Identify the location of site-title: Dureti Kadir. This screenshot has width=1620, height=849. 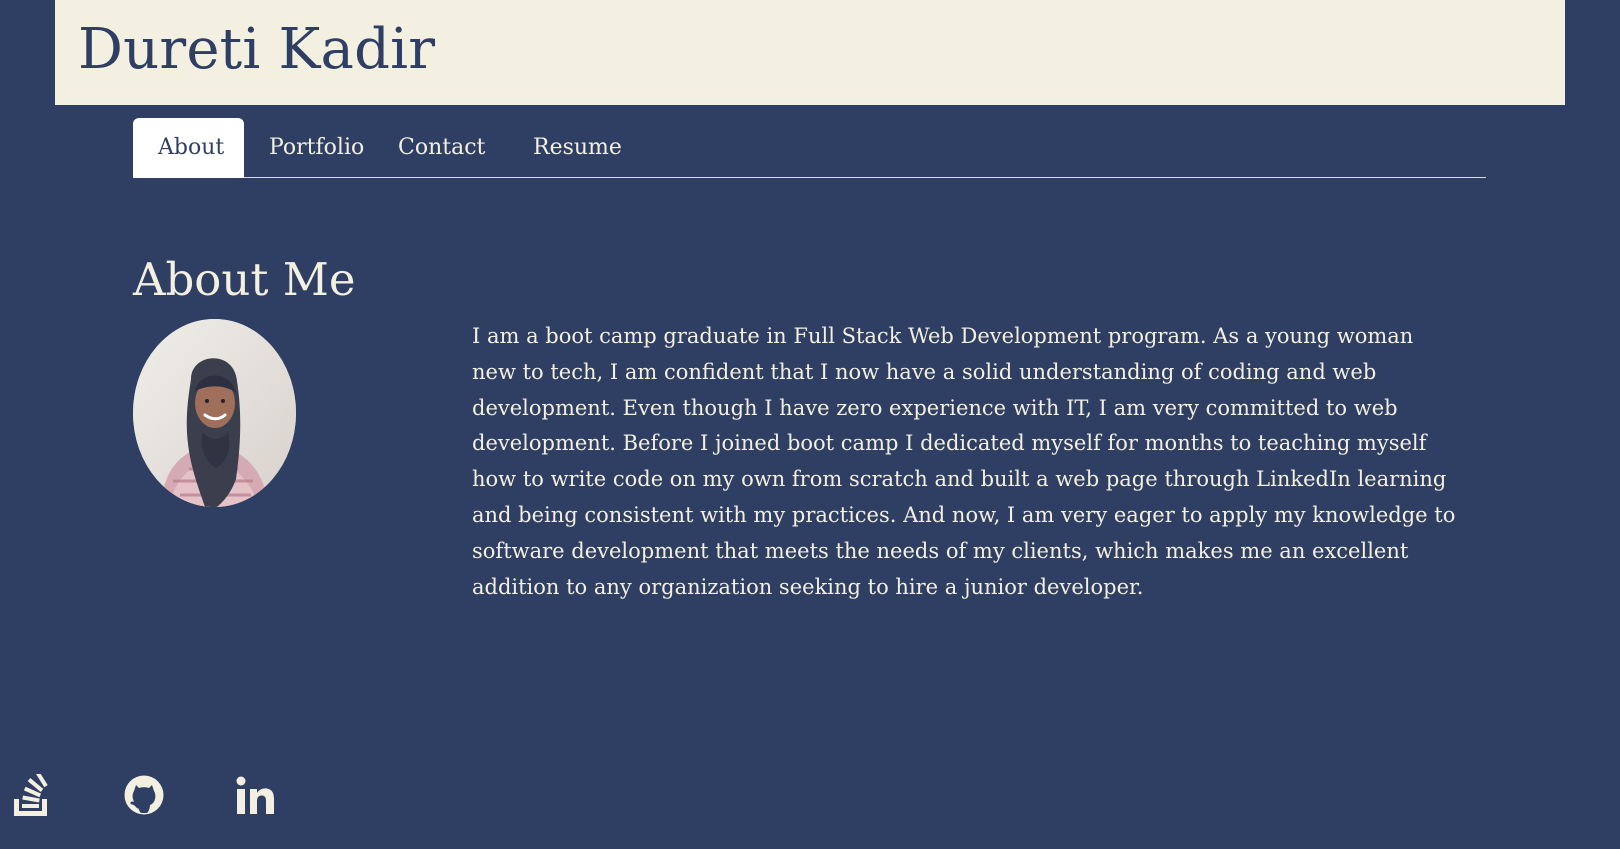
(257, 49).